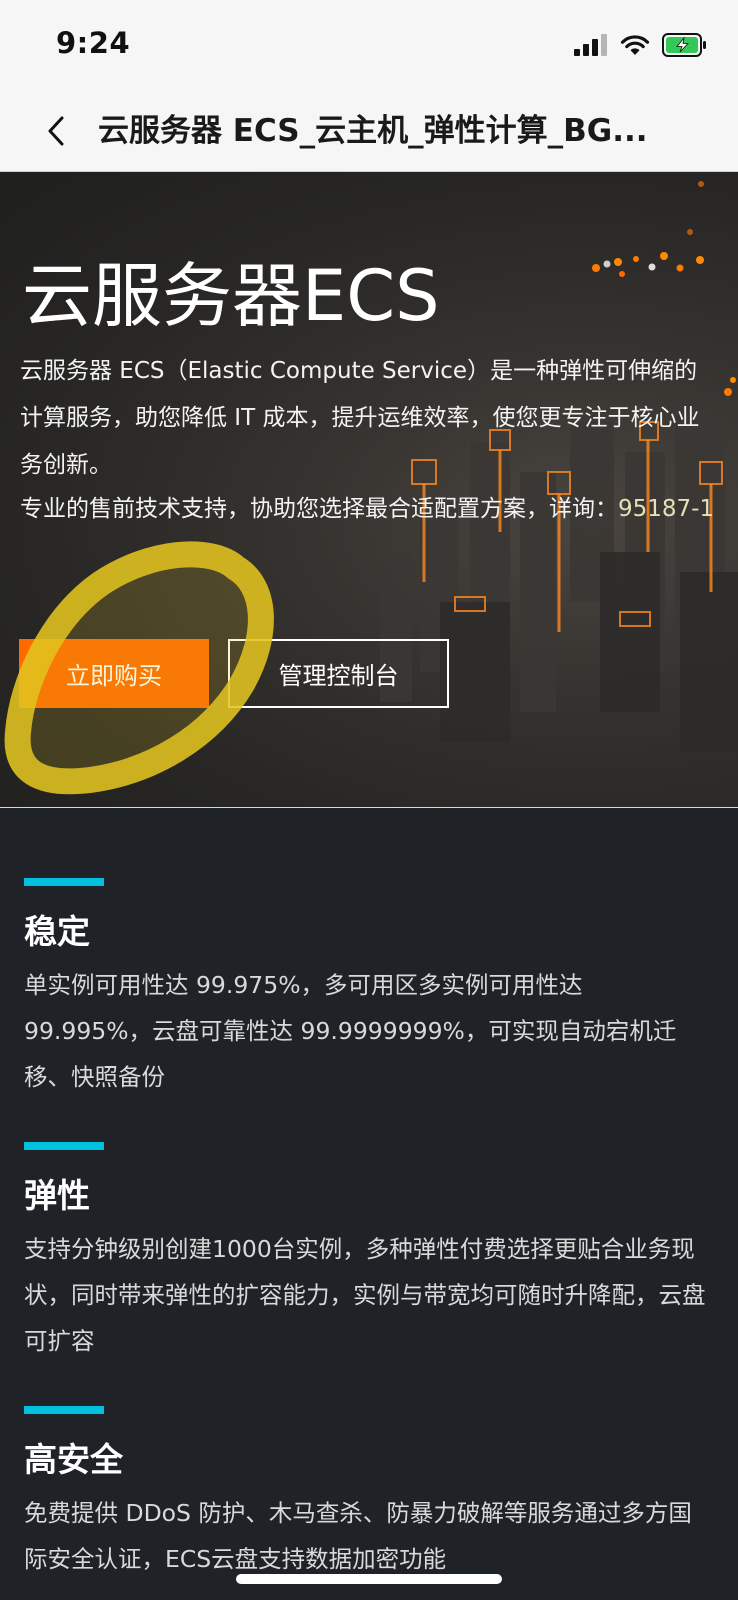 The image size is (738, 1600). What do you see at coordinates (590, 45) in the screenshot?
I see `cellular-signal-icon` at bounding box center [590, 45].